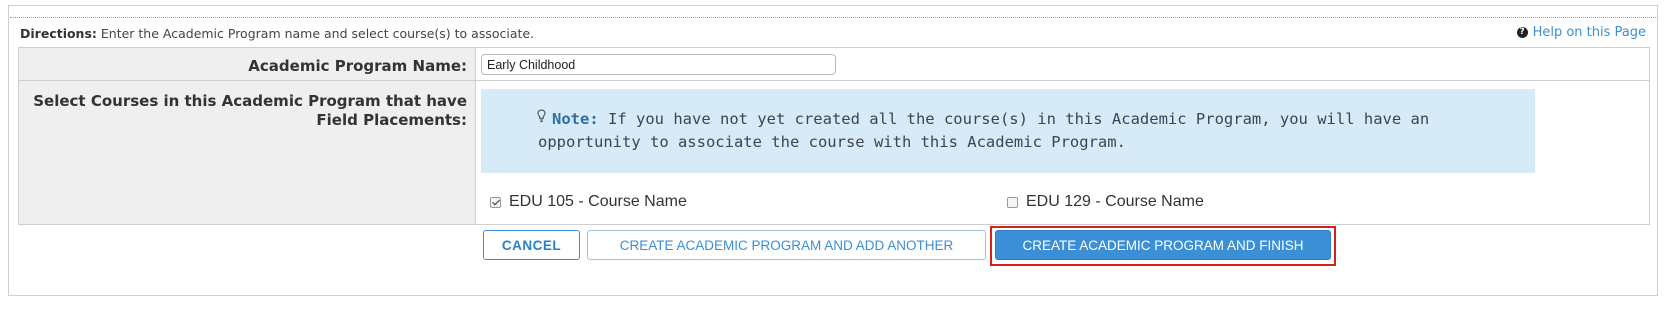 Image resolution: width=1676 pixels, height=316 pixels. Describe the element at coordinates (1589, 32) in the screenshot. I see `help-link-label: Help on this Page` at that location.